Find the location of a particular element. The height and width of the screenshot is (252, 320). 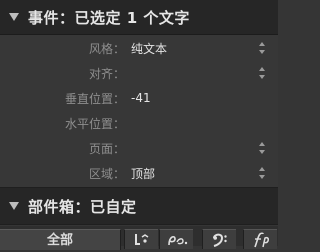

property-row-vertical-position: 垂直位置： -41 is located at coordinates (139, 98).